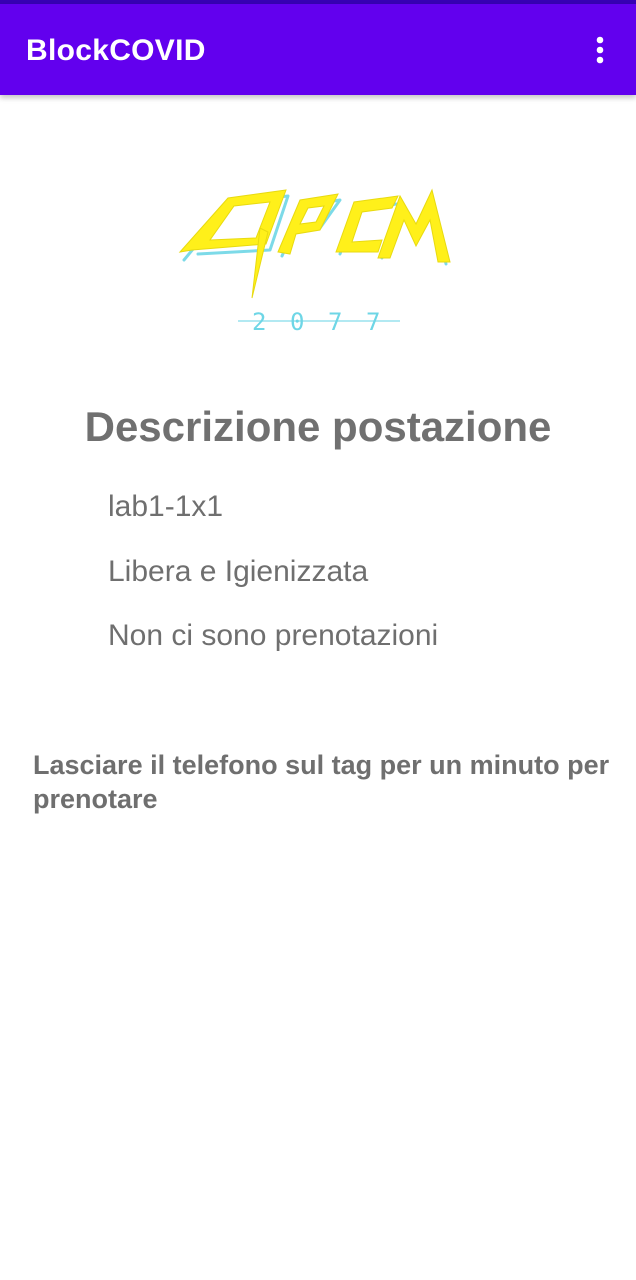 The width and height of the screenshot is (636, 1280). Describe the element at coordinates (316, 322) in the screenshot. I see `logo-subtext: 2077` at that location.